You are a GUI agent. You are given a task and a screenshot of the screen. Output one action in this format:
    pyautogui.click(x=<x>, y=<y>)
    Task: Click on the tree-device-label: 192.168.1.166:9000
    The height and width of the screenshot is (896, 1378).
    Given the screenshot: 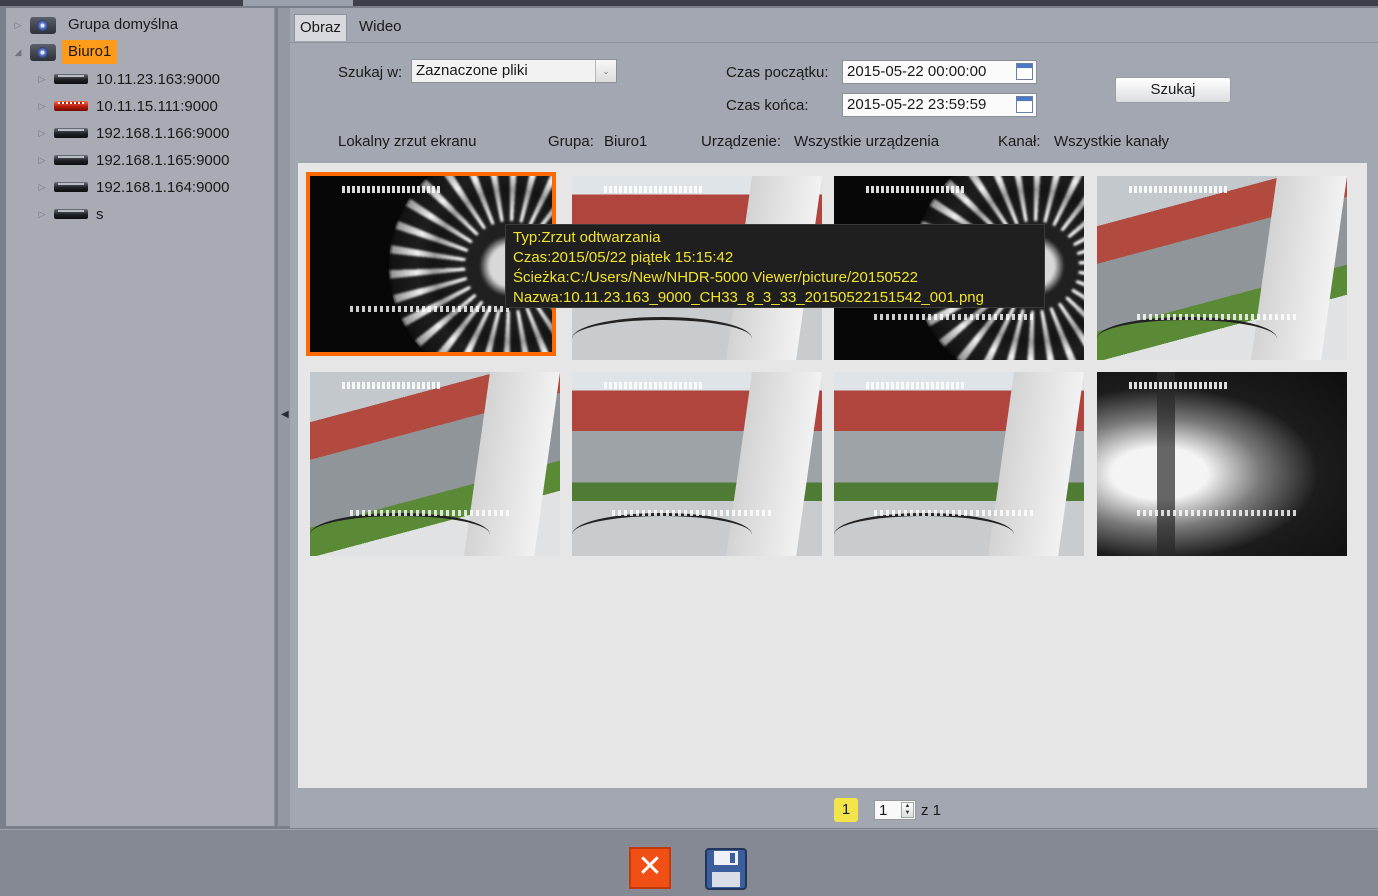 What is the action you would take?
    pyautogui.click(x=163, y=133)
    